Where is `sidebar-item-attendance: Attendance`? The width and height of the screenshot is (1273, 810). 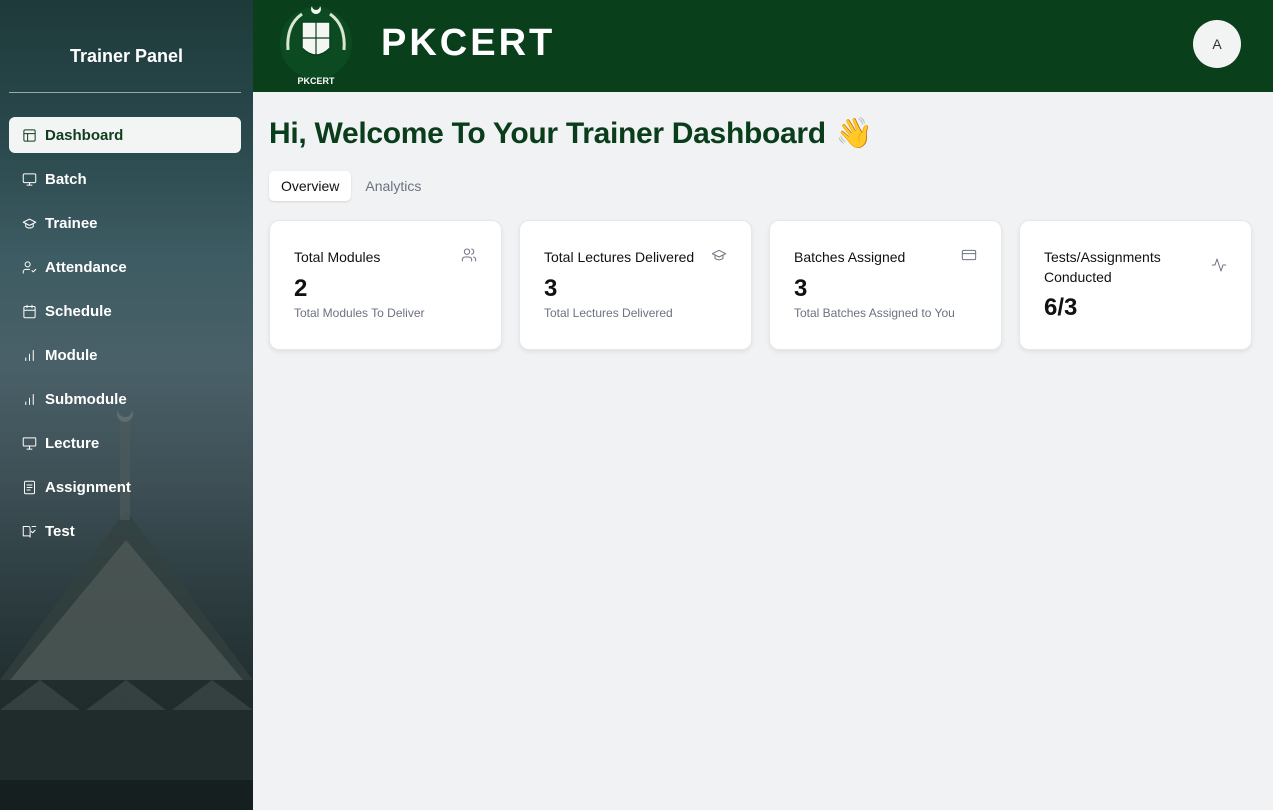
sidebar-item-attendance: Attendance is located at coordinates (125, 267).